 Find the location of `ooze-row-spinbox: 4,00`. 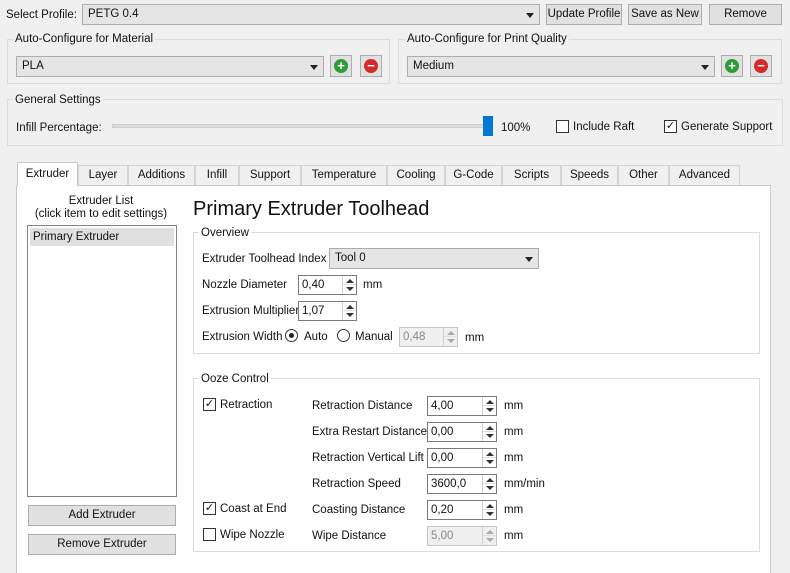

ooze-row-spinbox: 4,00 is located at coordinates (462, 406).